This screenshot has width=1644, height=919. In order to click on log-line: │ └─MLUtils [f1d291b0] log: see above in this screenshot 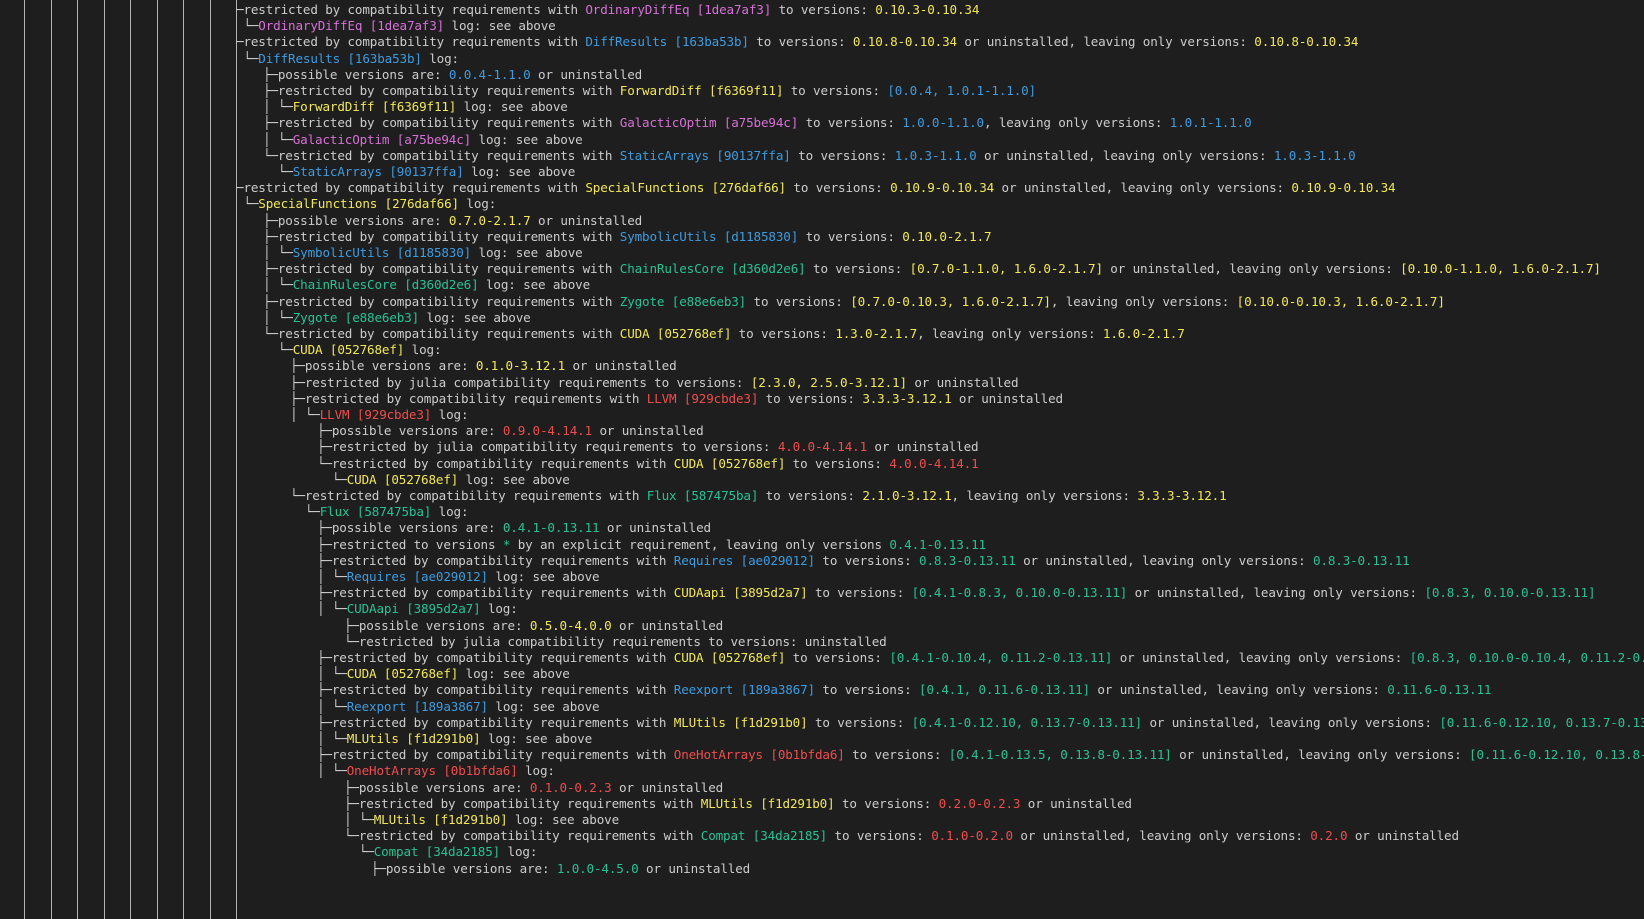, I will do `click(481, 819)`.